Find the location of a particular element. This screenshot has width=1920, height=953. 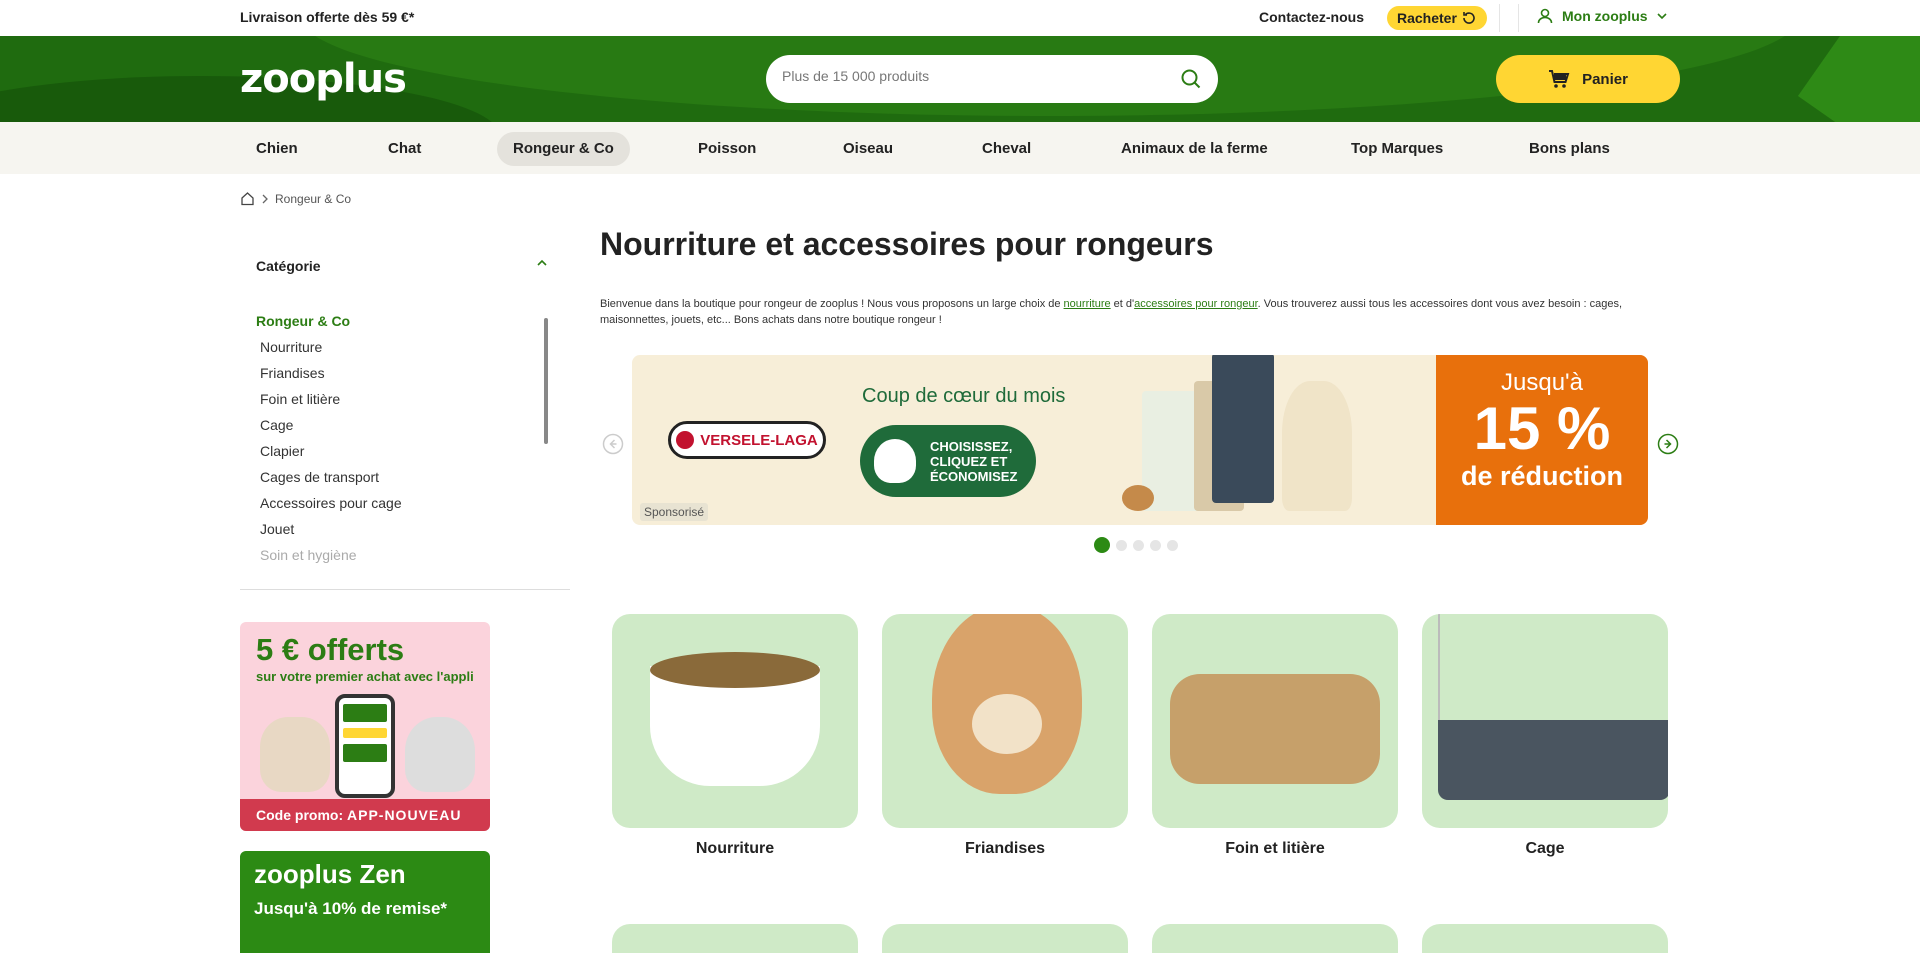

header: zooplus Panier is located at coordinates (960, 79).